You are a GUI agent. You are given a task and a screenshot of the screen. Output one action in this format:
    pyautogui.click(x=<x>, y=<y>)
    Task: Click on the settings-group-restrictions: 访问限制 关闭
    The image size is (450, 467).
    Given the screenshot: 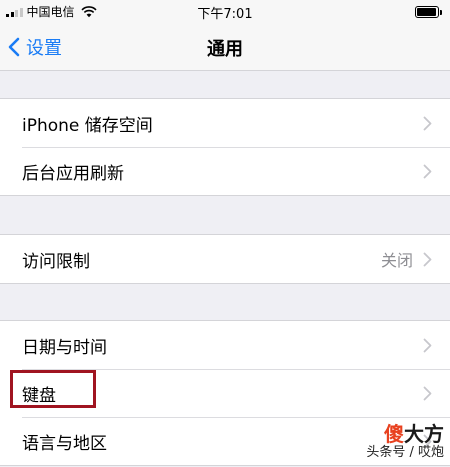 What is the action you would take?
    pyautogui.click(x=225, y=259)
    